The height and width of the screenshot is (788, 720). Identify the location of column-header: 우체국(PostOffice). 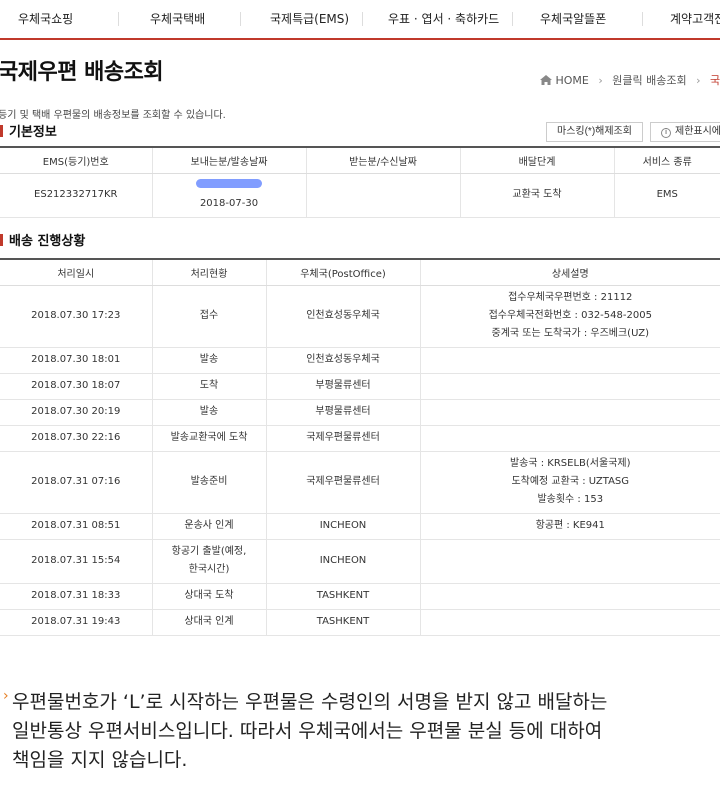
(343, 272).